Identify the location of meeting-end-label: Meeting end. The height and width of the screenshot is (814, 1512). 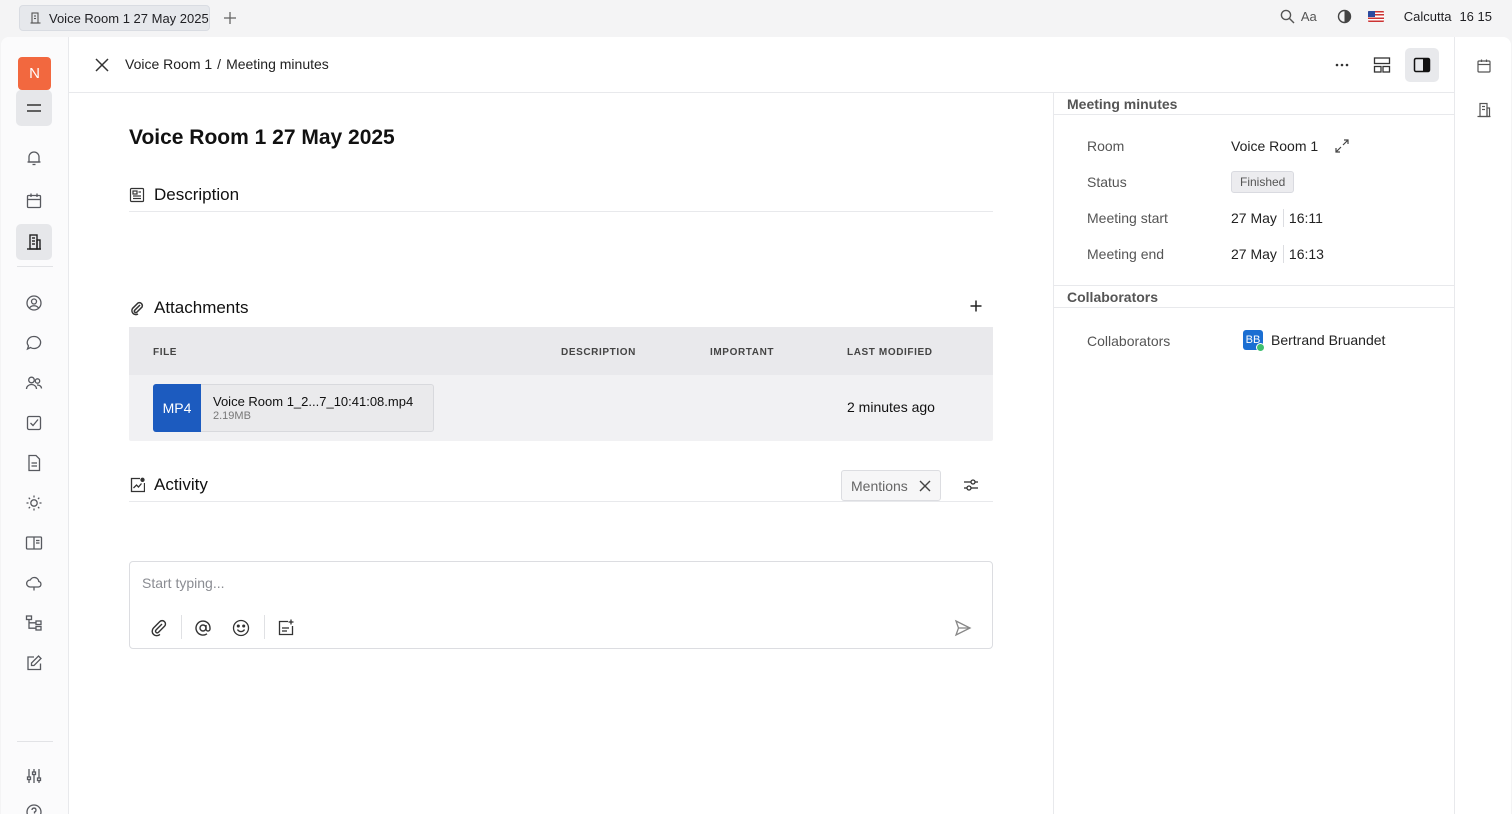
(1126, 254).